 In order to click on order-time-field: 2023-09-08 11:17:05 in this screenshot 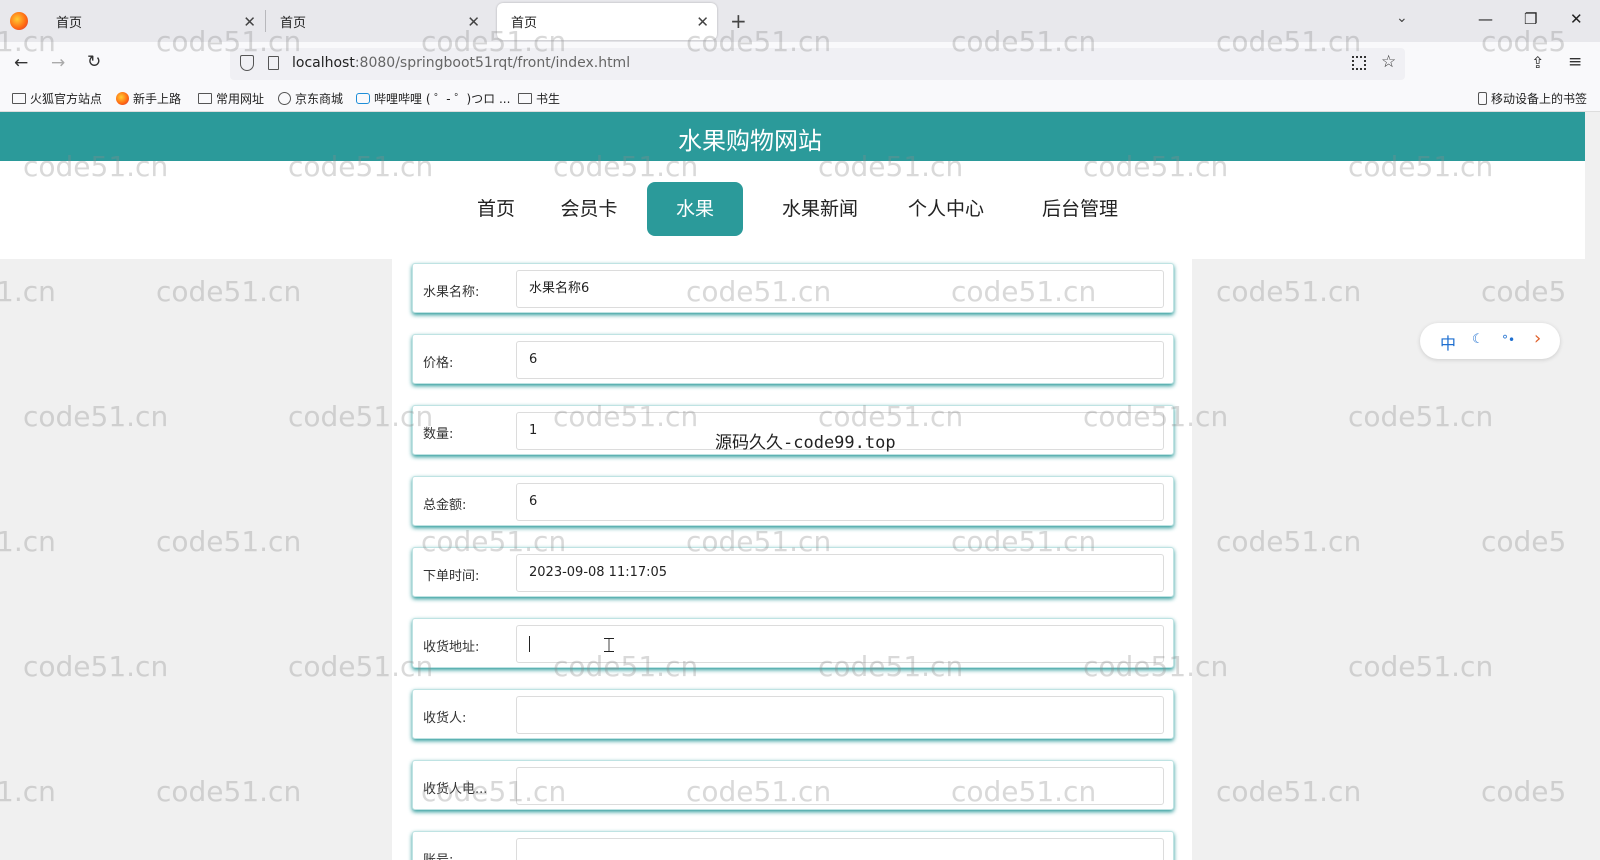, I will do `click(840, 573)`.